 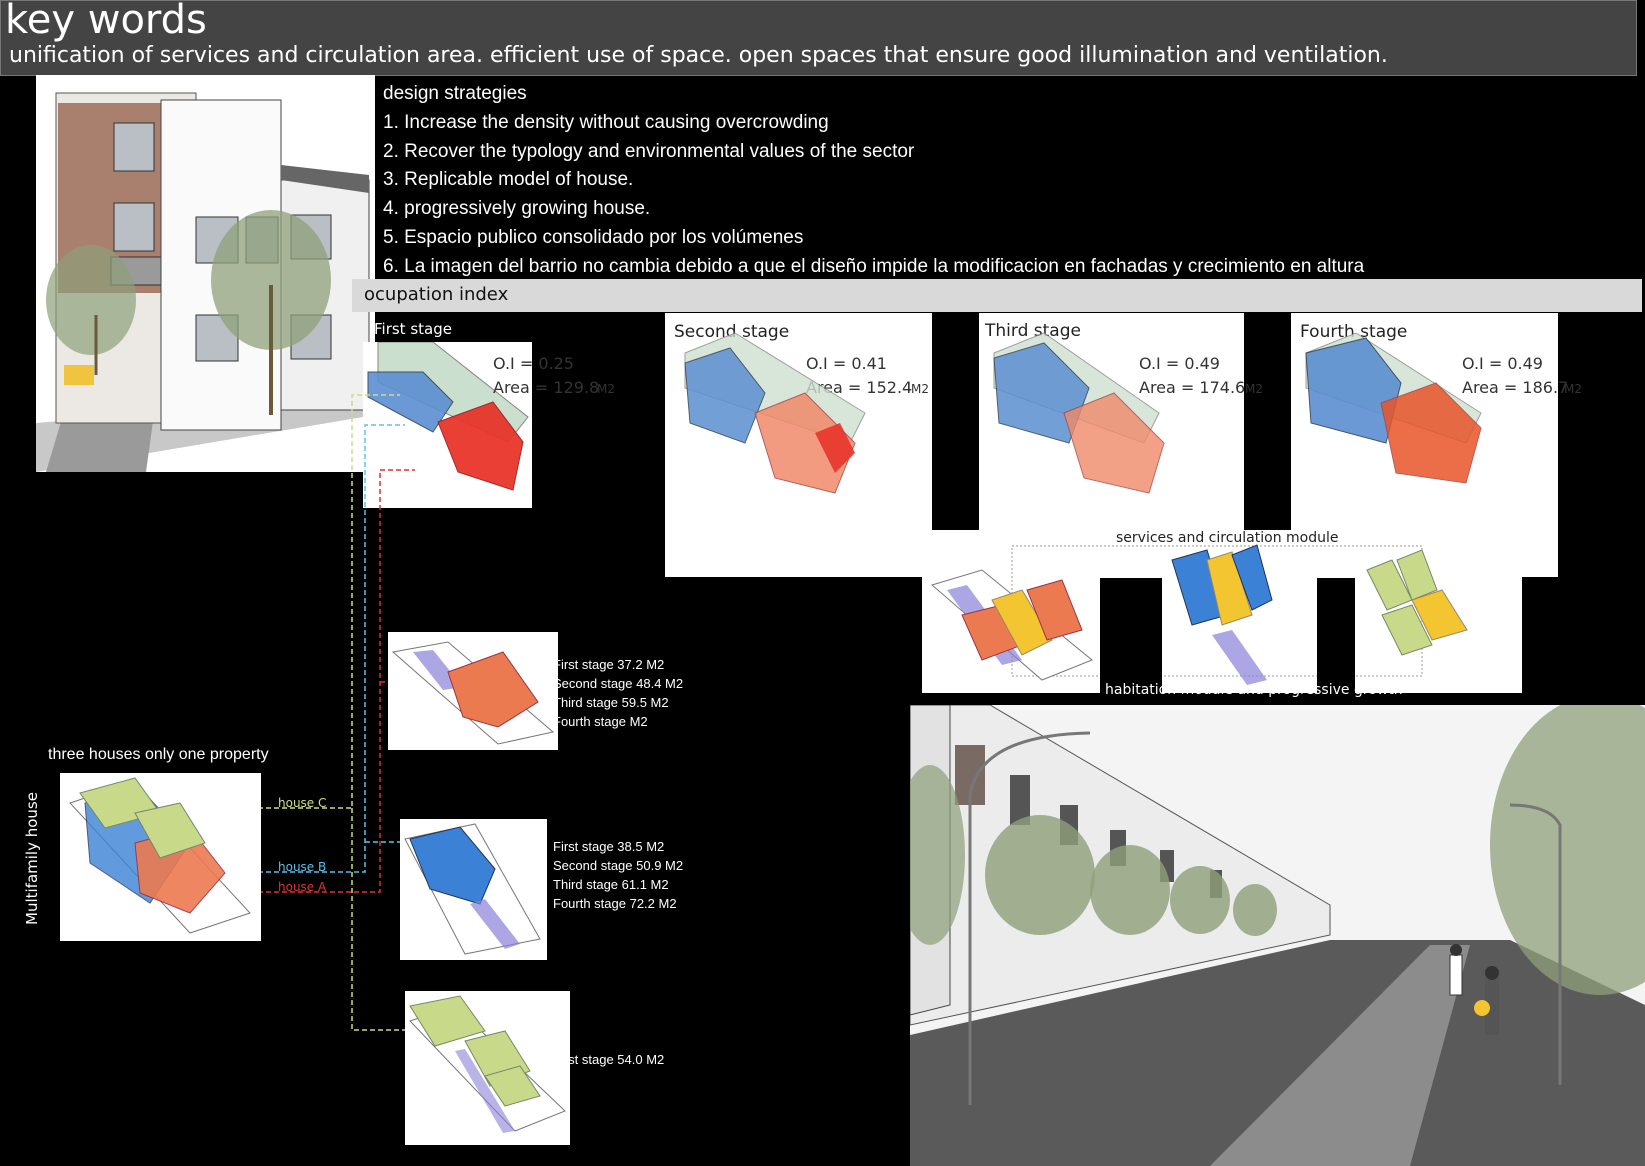 I want to click on first-stage-unit: M2, so click(x=606, y=389).